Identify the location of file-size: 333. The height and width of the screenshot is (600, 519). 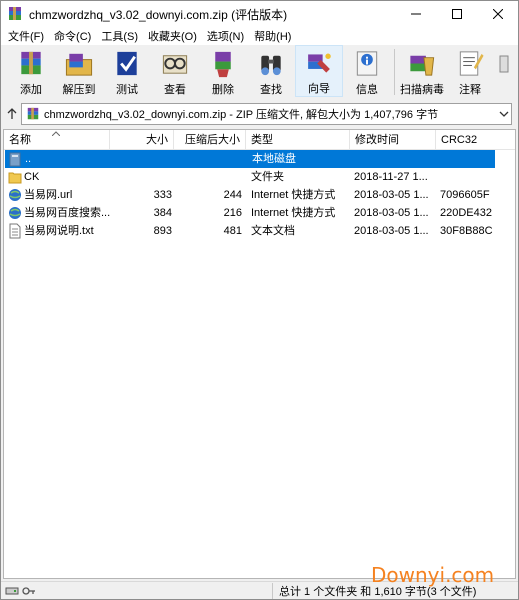
(162, 195).